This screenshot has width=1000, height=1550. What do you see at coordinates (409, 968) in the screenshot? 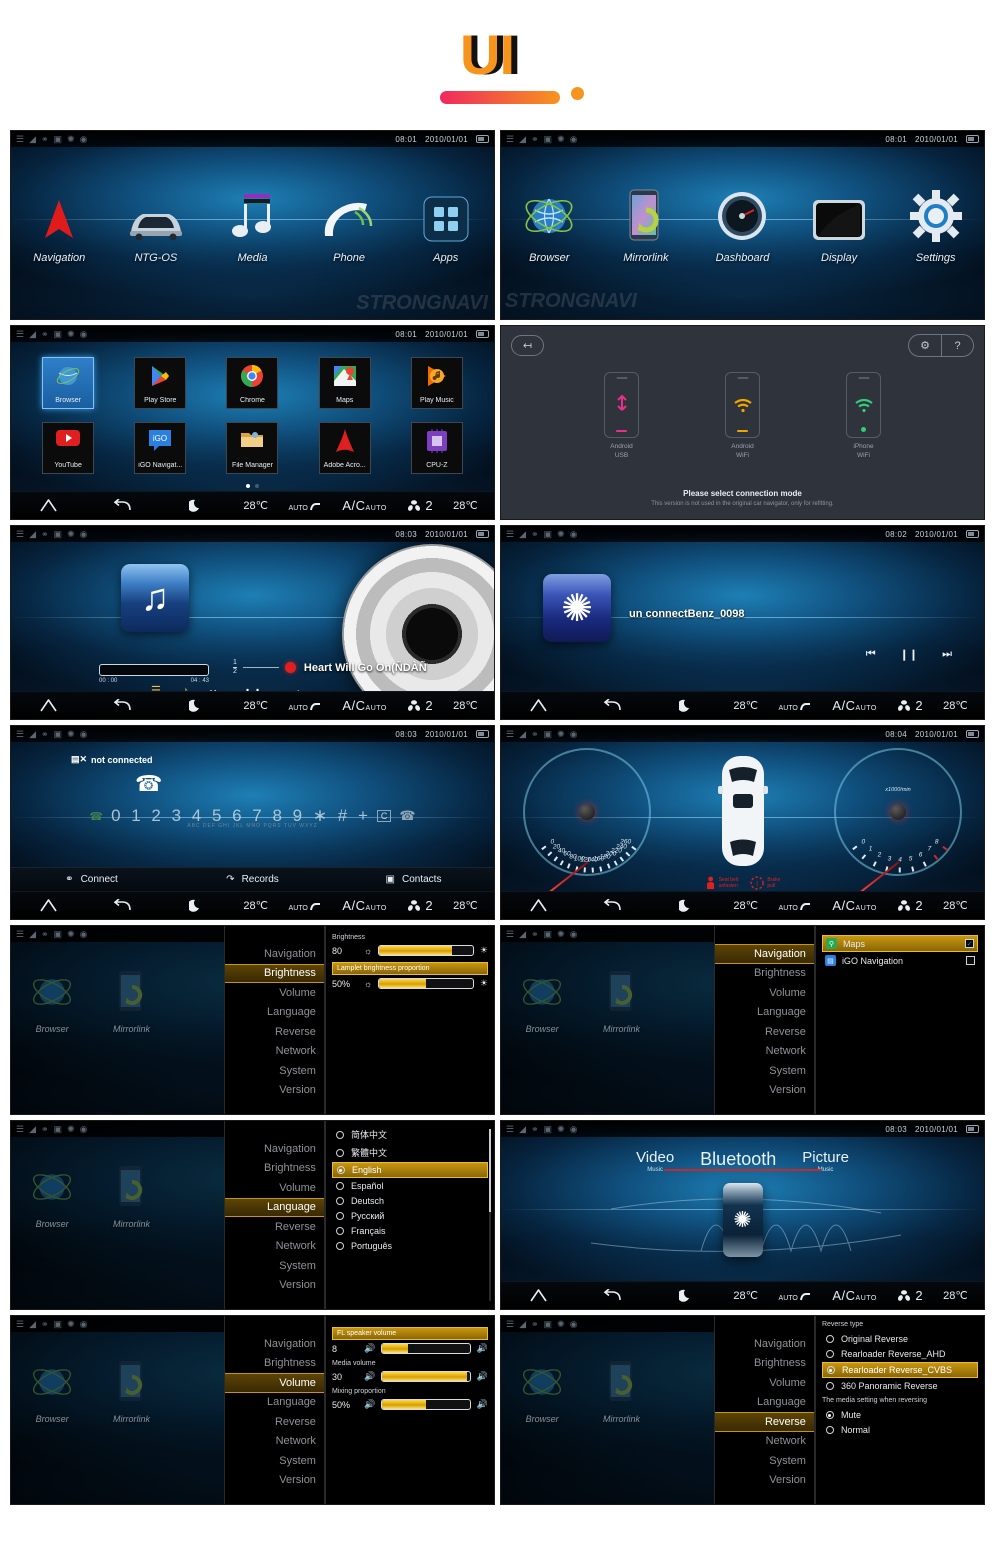
I see `lamplet-brightness-label: Lamplet brightness proportion` at bounding box center [409, 968].